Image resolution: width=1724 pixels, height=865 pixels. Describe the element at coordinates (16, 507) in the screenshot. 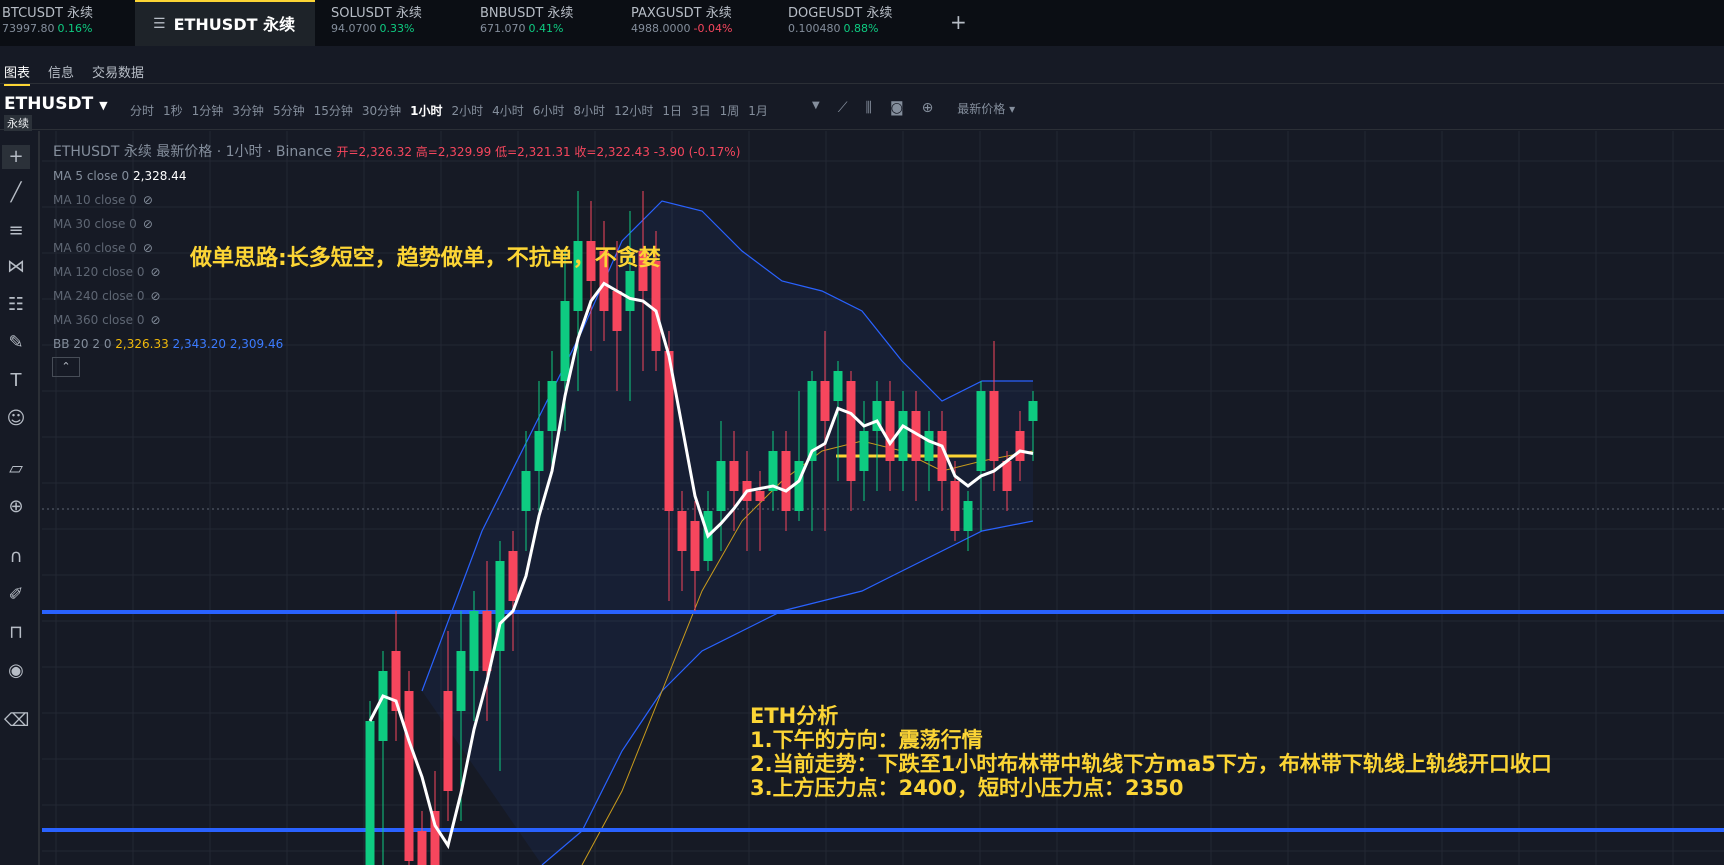

I see `zoom-in-icon: ⊕` at that location.